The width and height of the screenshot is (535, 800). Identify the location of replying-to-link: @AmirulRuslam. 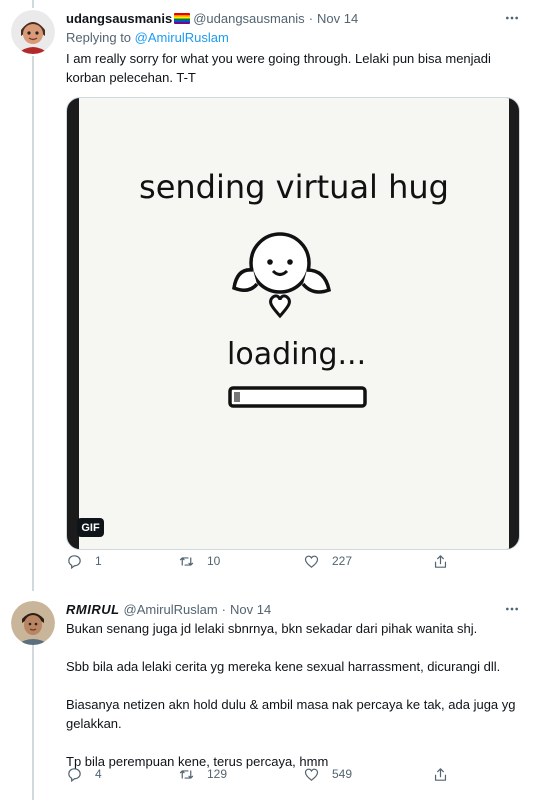
(182, 37).